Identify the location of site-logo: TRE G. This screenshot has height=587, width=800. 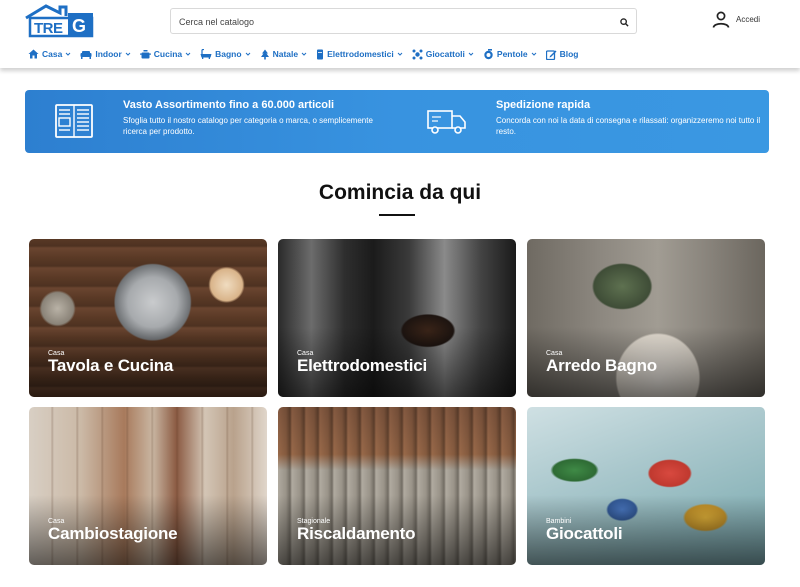
(60, 21).